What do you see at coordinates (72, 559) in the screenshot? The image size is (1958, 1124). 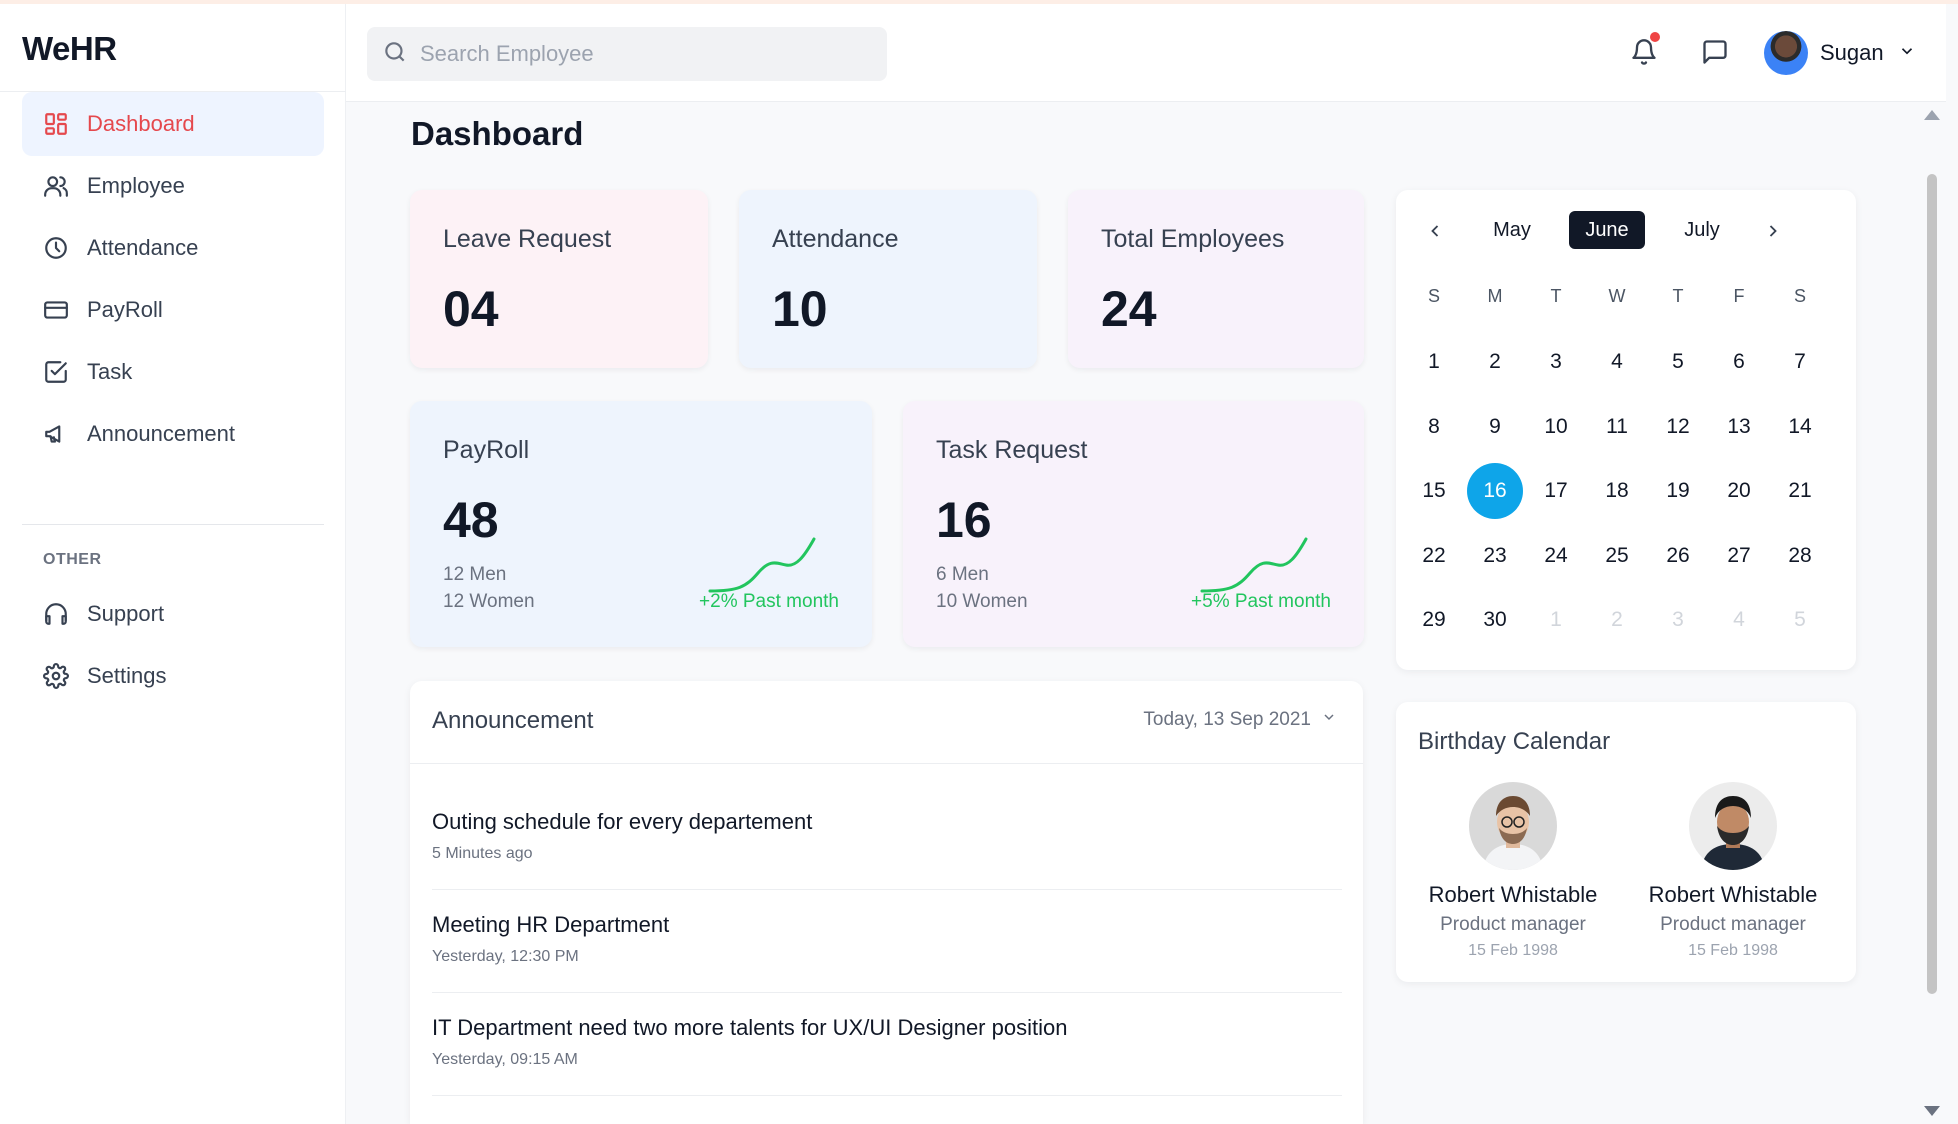 I see `sidebar-section-label: OTHER` at bounding box center [72, 559].